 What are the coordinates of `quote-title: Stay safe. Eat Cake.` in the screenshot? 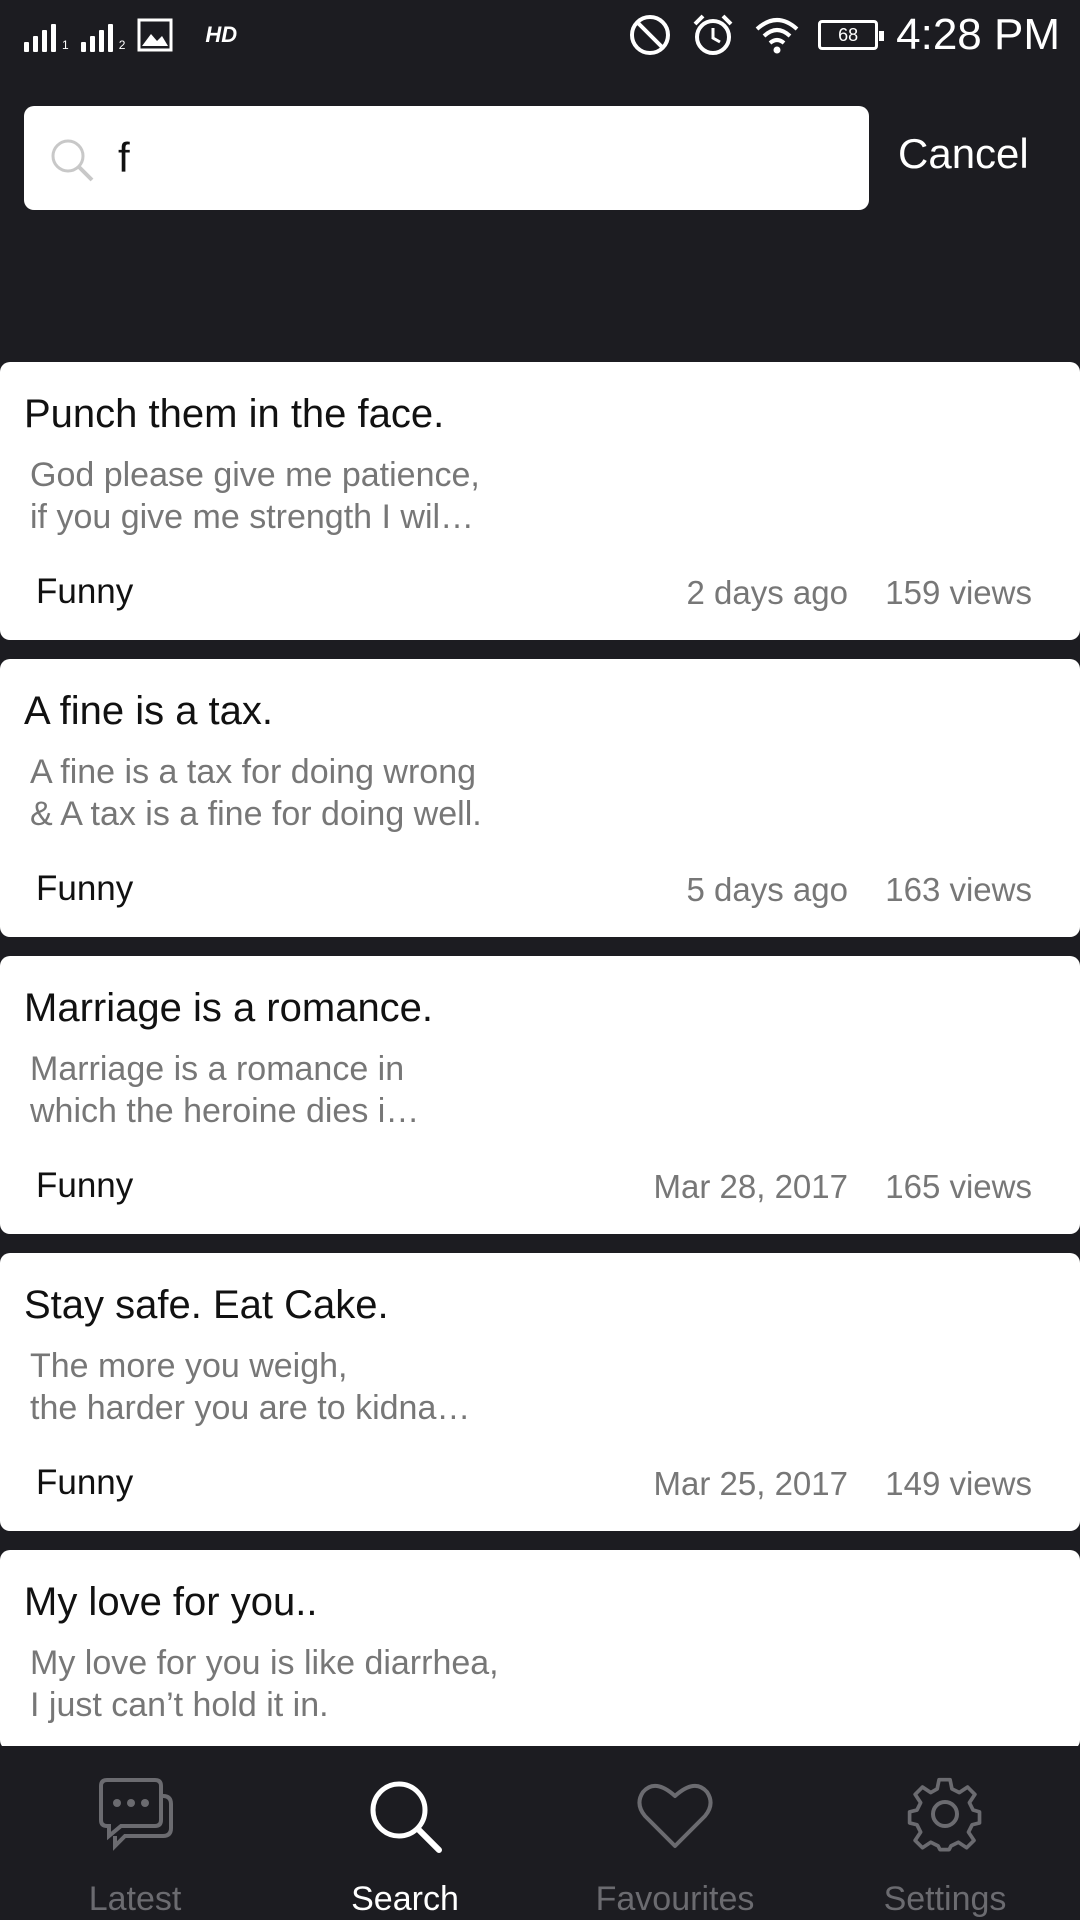 It's located at (206, 1305).